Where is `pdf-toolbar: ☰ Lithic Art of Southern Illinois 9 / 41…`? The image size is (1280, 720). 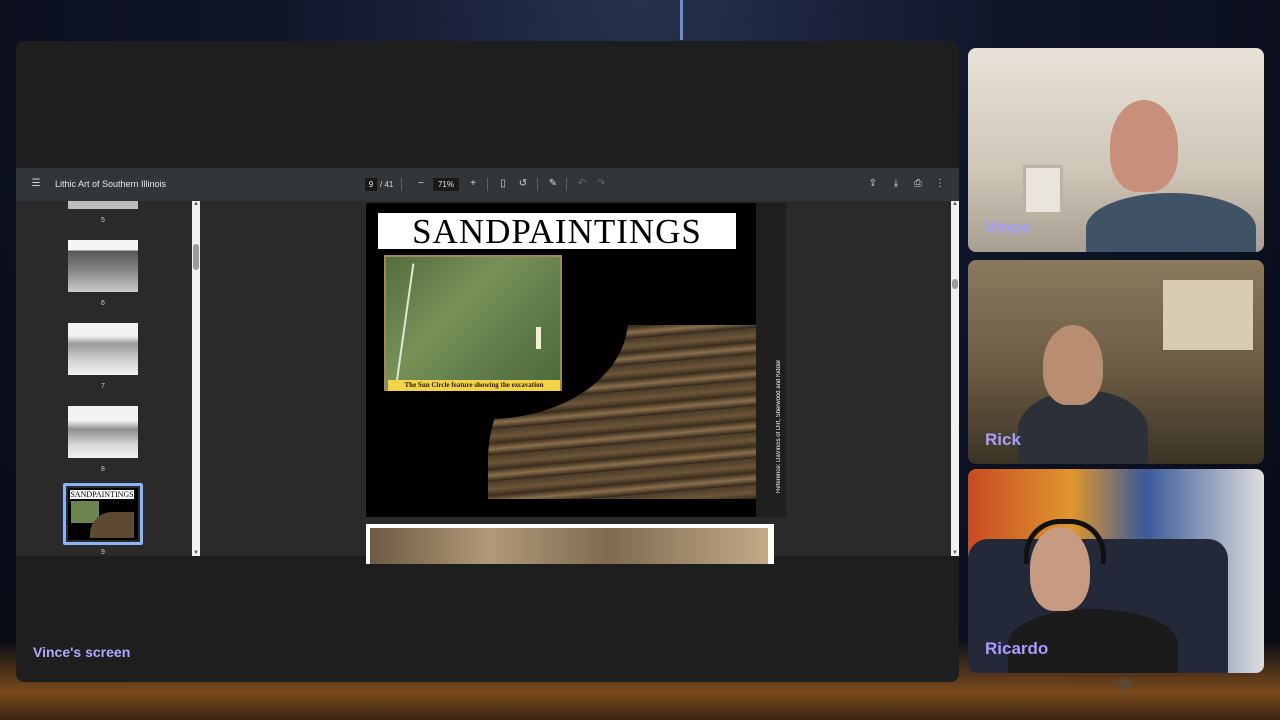
pdf-toolbar: ☰ Lithic Art of Southern Illinois 9 / 41… is located at coordinates (487, 184).